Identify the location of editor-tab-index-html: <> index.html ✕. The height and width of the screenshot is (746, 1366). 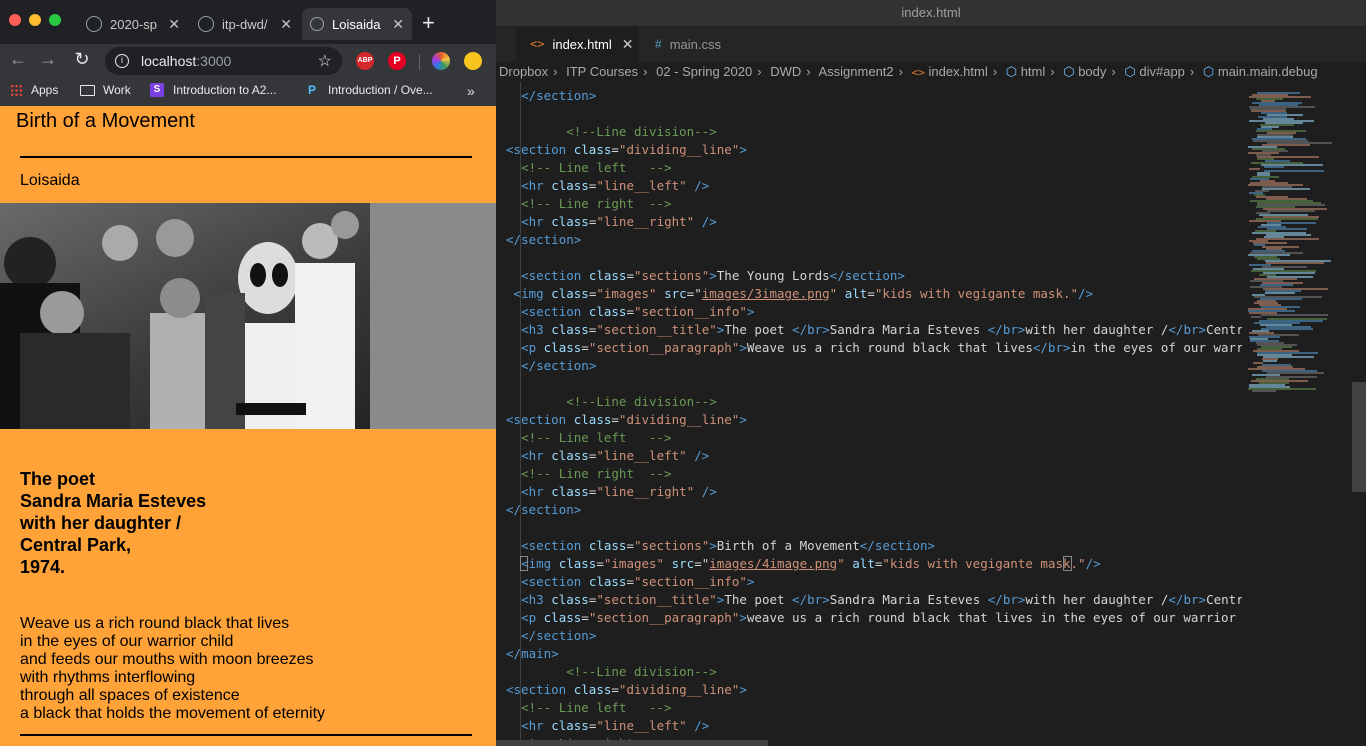
(577, 44).